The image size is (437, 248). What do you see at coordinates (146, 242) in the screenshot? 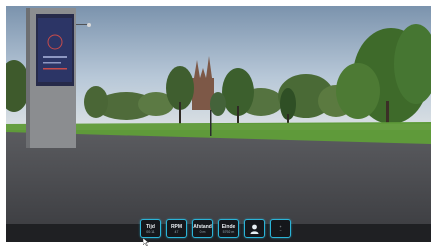
I see `cursor-icon` at bounding box center [146, 242].